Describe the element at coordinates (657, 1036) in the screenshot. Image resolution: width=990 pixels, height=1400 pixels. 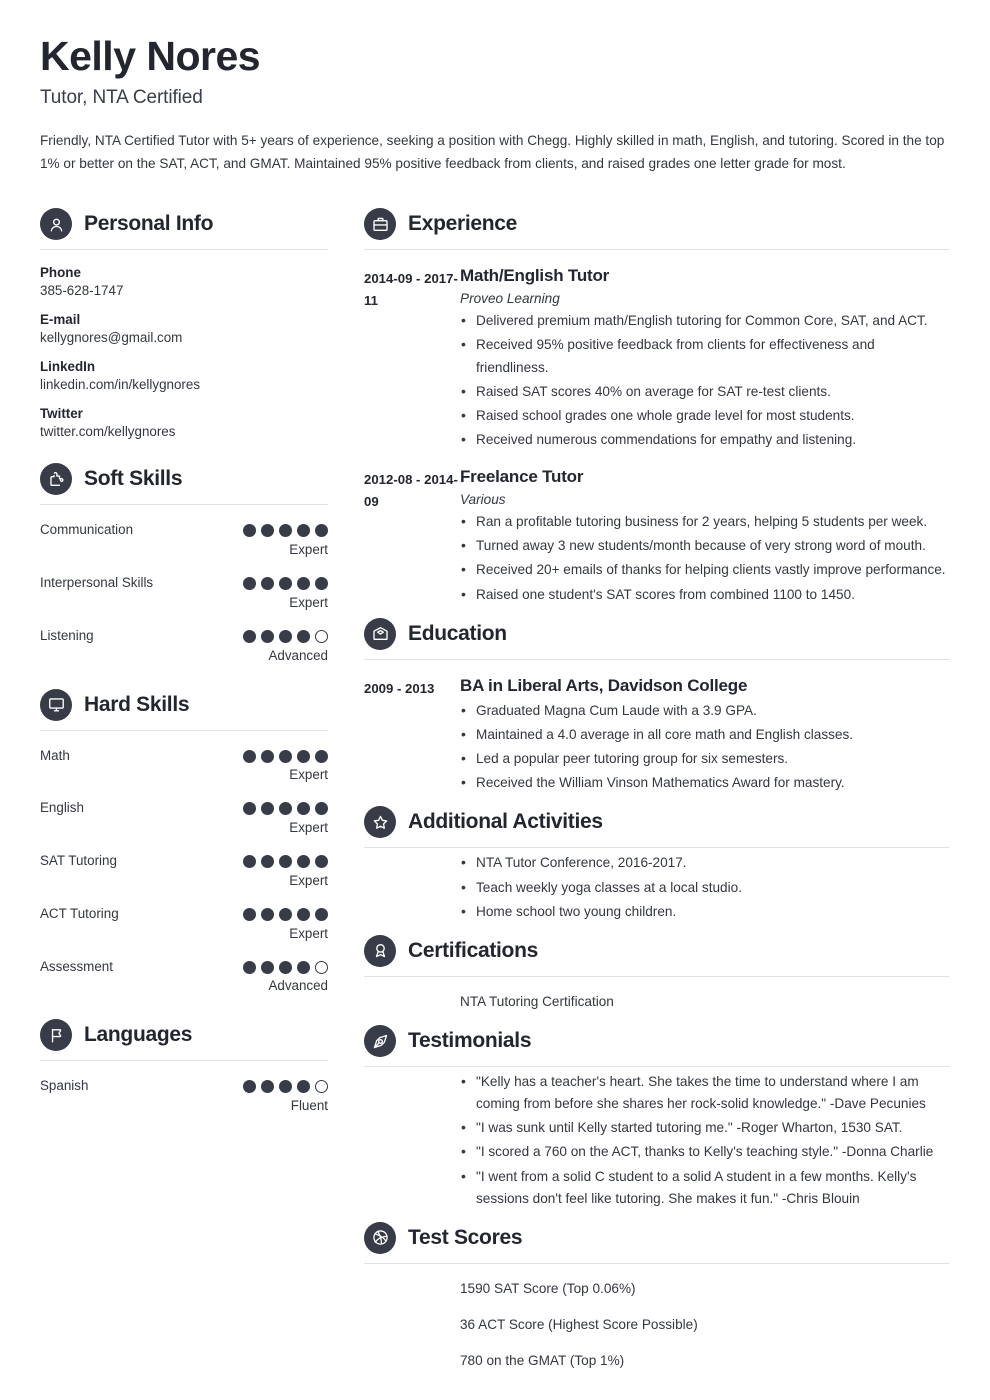
I see `section-header: Testimonials` at that location.